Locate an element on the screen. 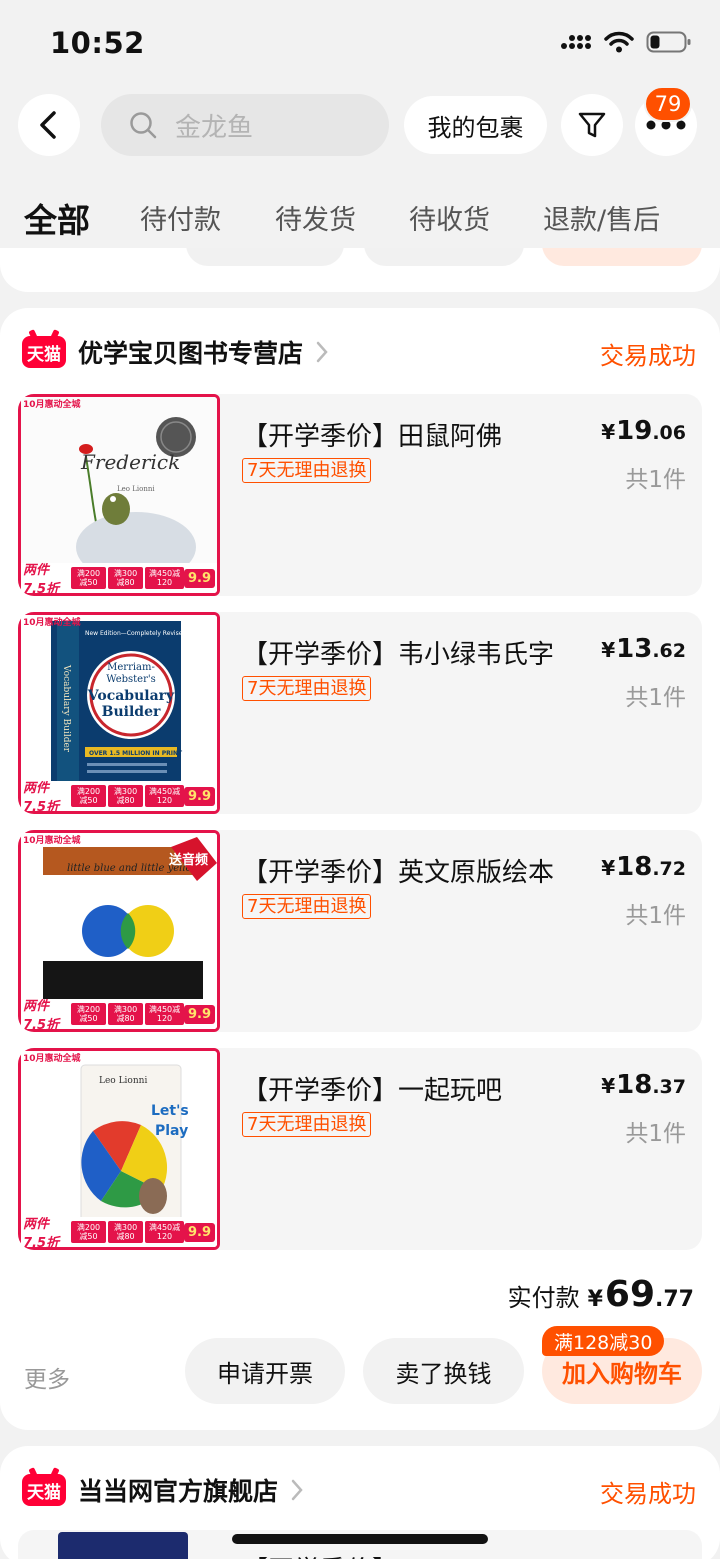 This screenshot has height=1559, width=720. shop-header: 天猫 优学宝贝图书专营店 is located at coordinates (175, 352).